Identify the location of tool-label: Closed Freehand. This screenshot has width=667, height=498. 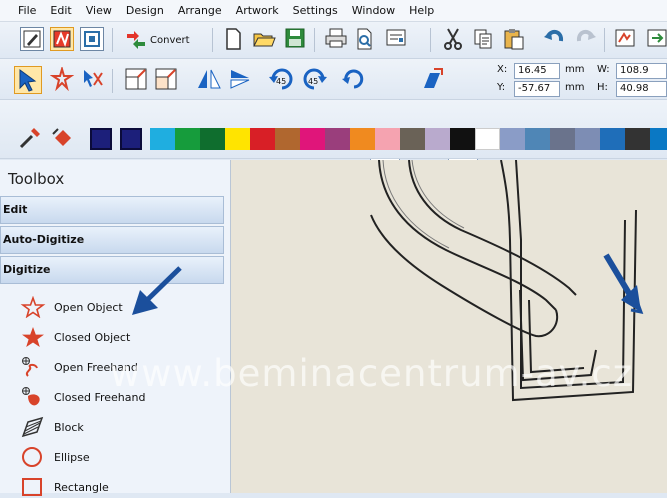
(100, 397).